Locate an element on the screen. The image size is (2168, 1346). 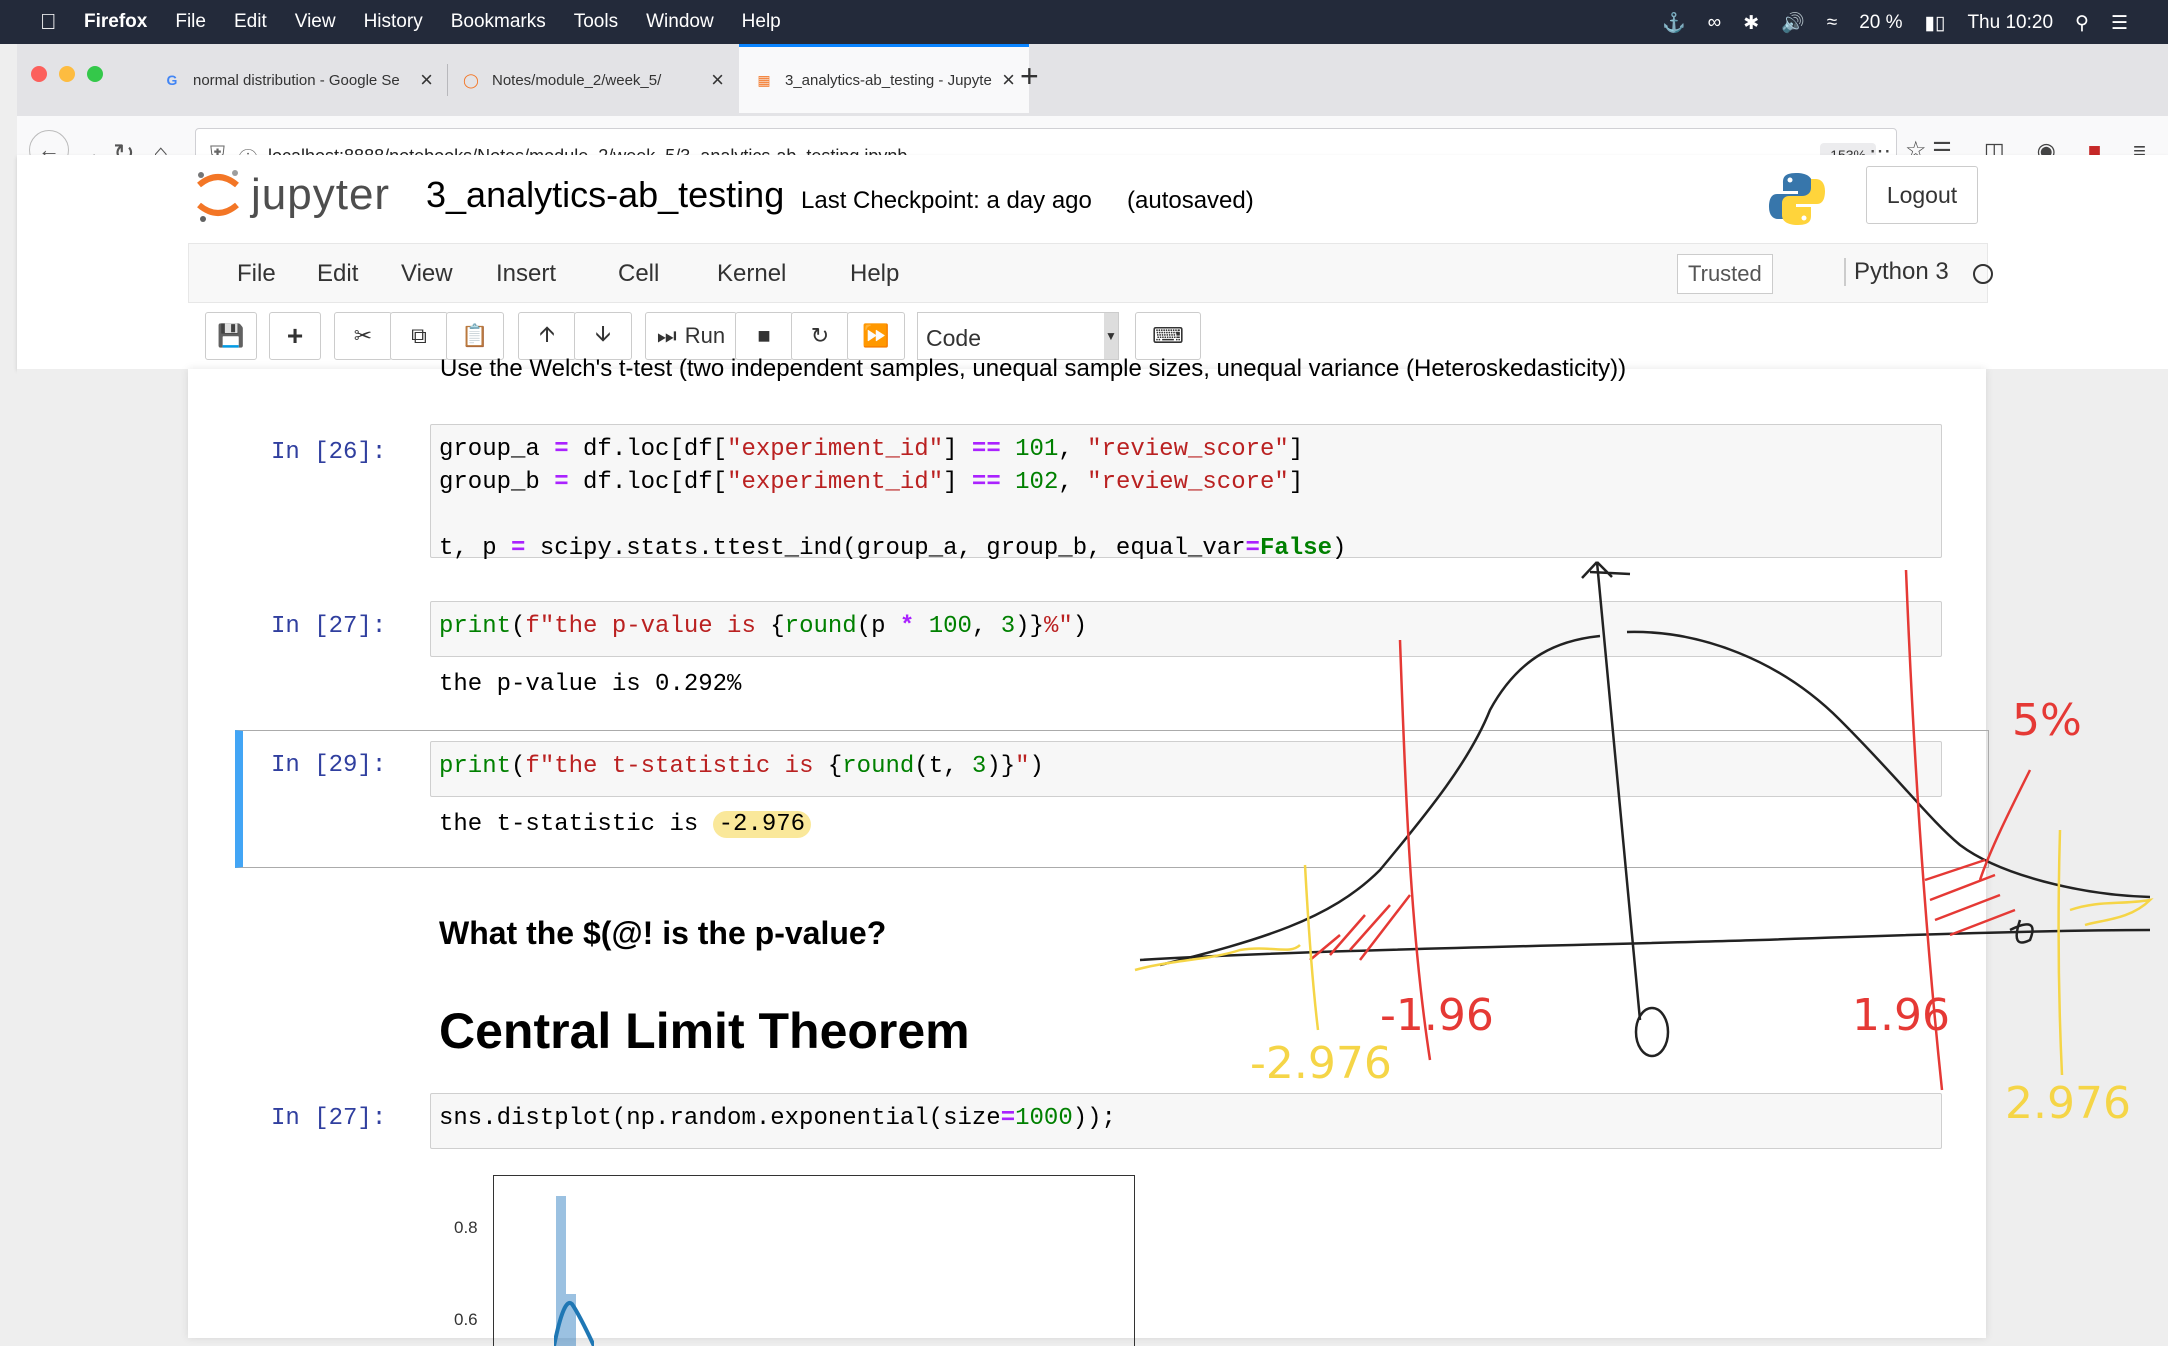
menu-insert: Insert is located at coordinates (526, 274).